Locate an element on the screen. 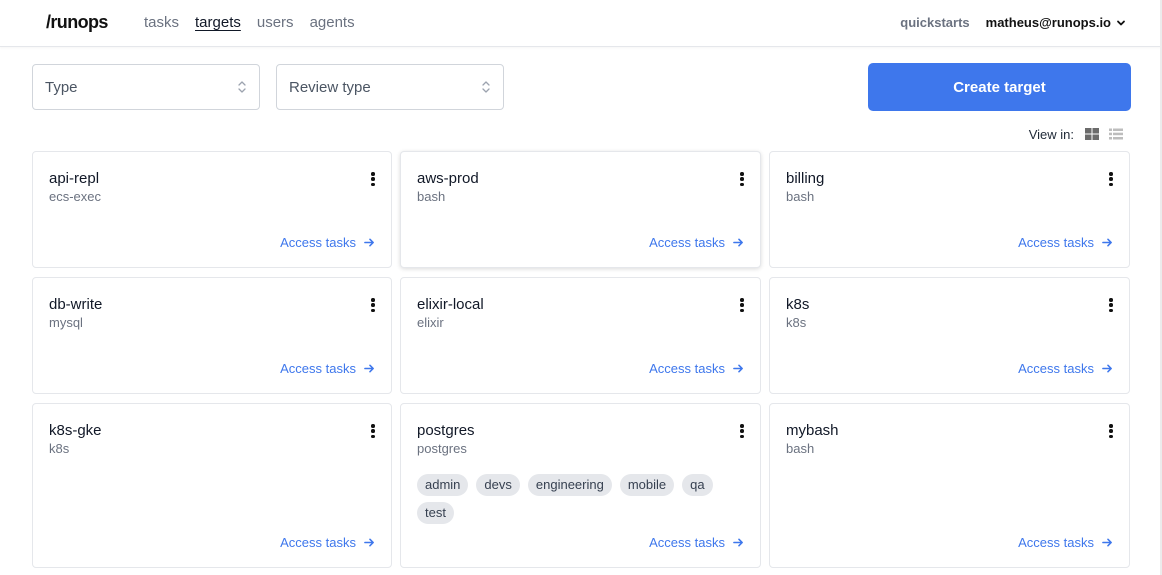  target-card: aws-prod bash Access tasks is located at coordinates (580, 209).